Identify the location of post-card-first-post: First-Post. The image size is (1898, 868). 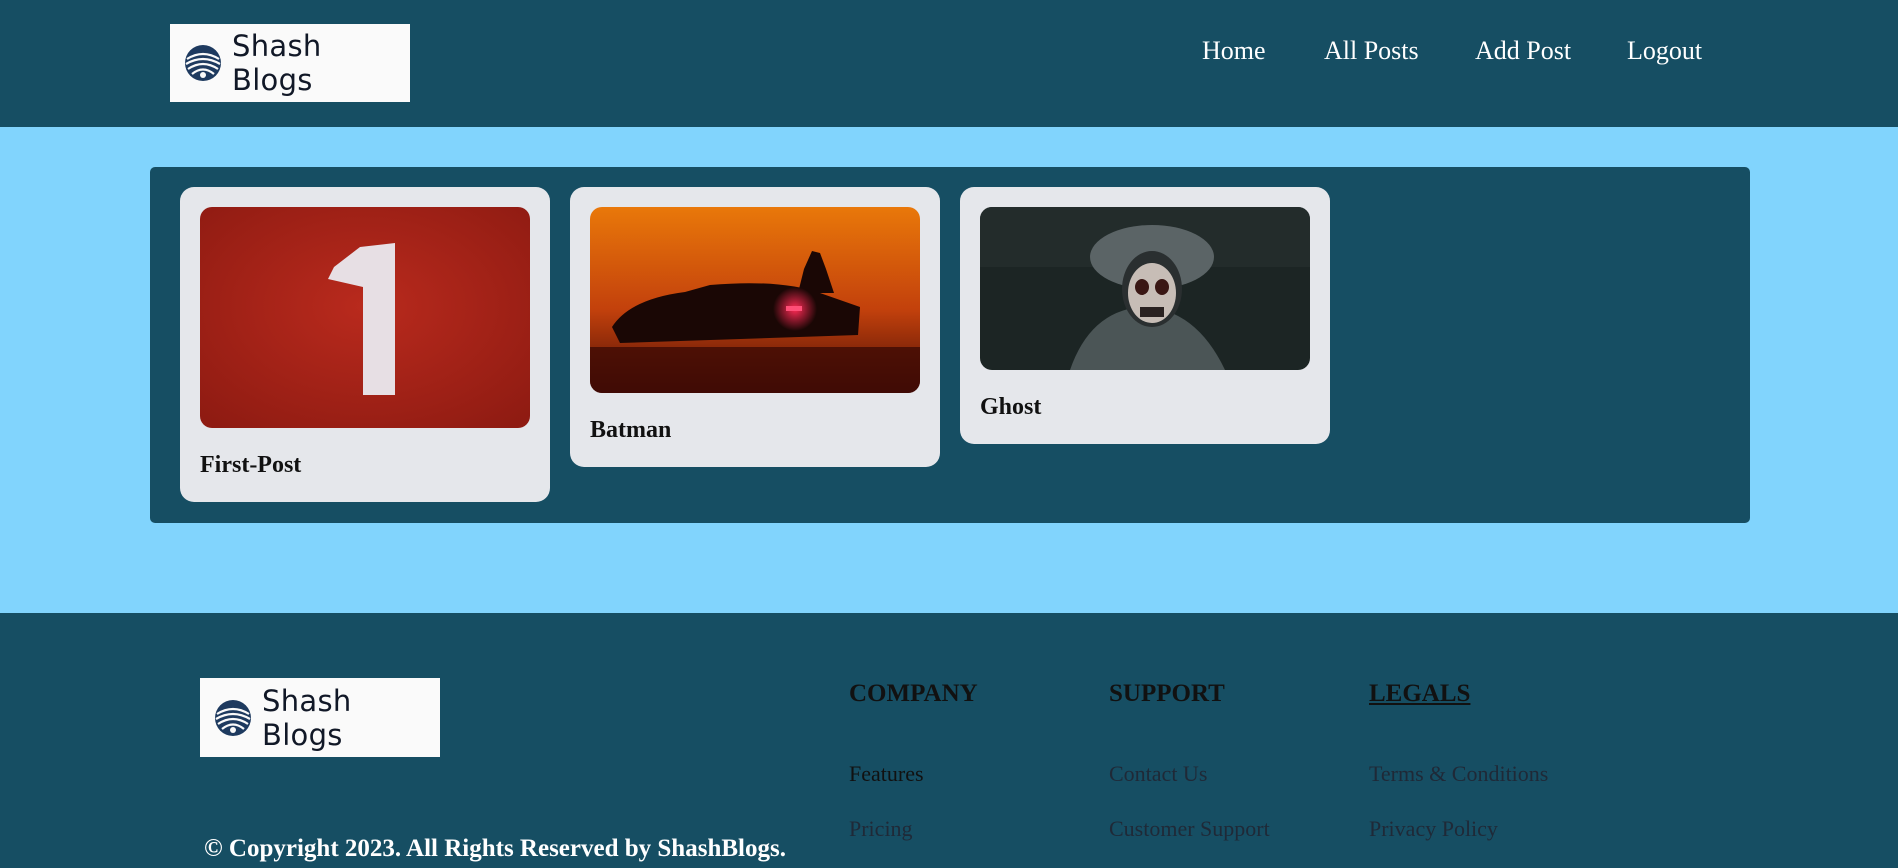
(365, 344).